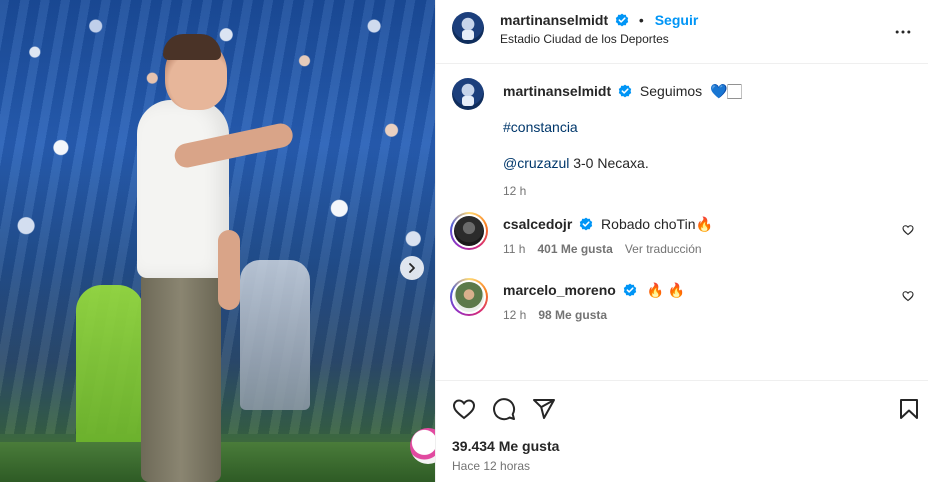  I want to click on carousel-next-button, so click(412, 268).